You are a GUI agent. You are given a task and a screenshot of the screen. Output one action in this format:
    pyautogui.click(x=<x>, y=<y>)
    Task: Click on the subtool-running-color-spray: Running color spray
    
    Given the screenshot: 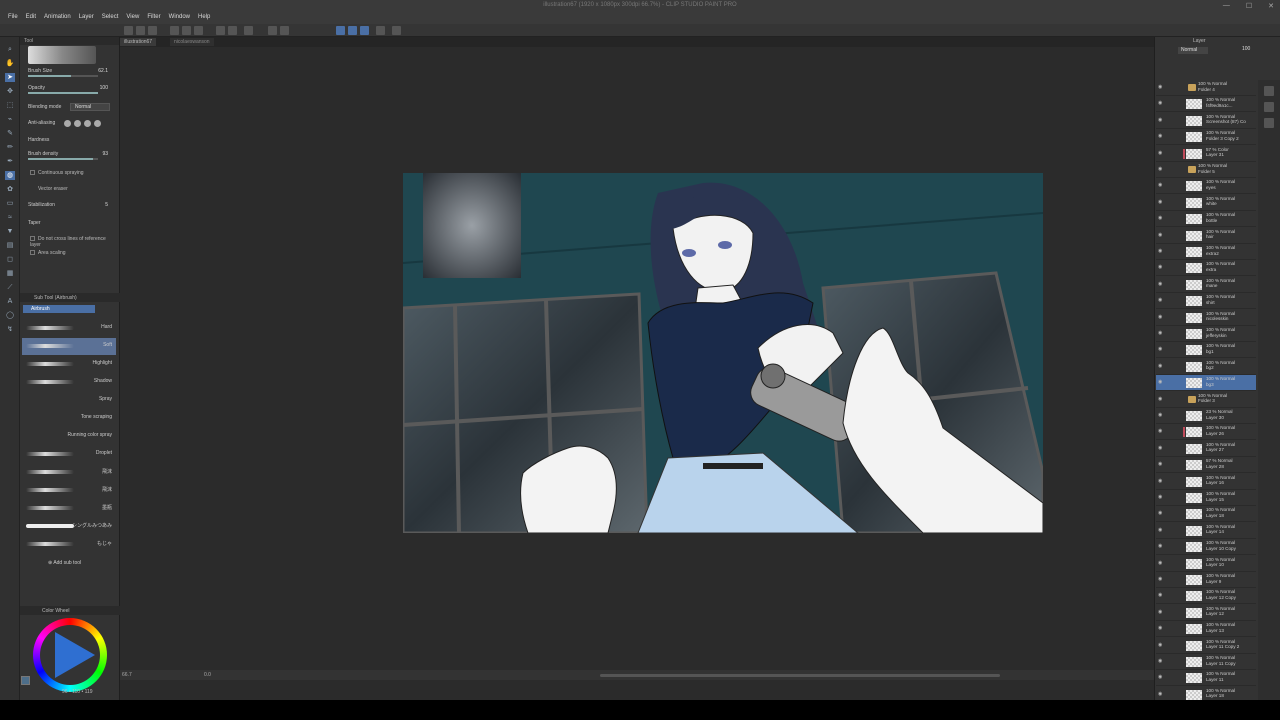 What is the action you would take?
    pyautogui.click(x=69, y=436)
    